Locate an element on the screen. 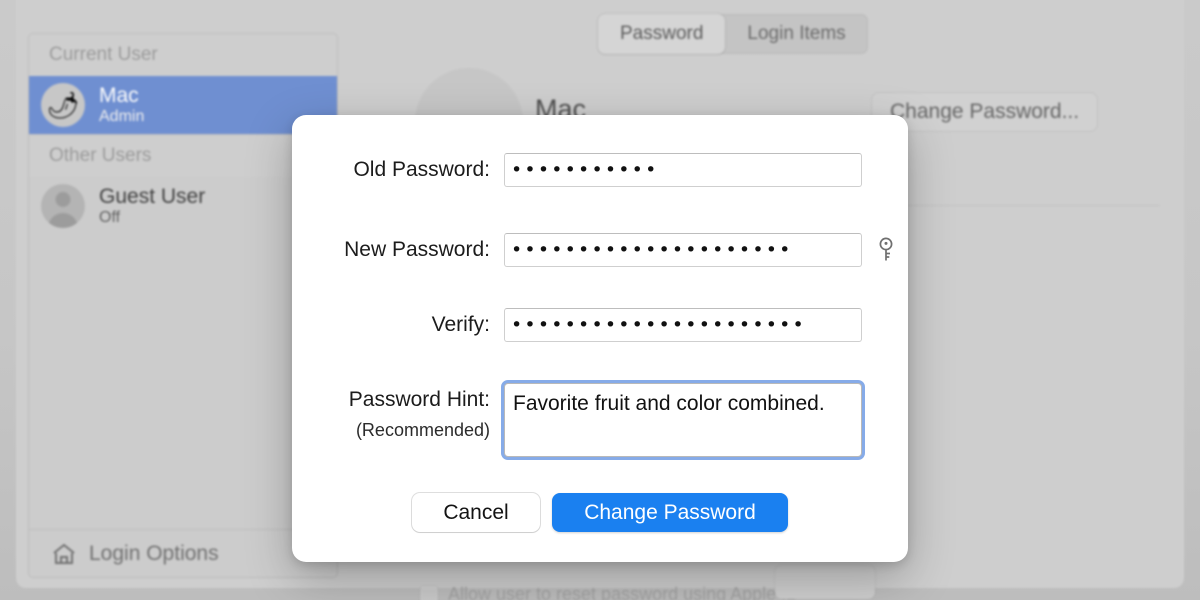  confirm-change-password-button: Change Password is located at coordinates (670, 512).